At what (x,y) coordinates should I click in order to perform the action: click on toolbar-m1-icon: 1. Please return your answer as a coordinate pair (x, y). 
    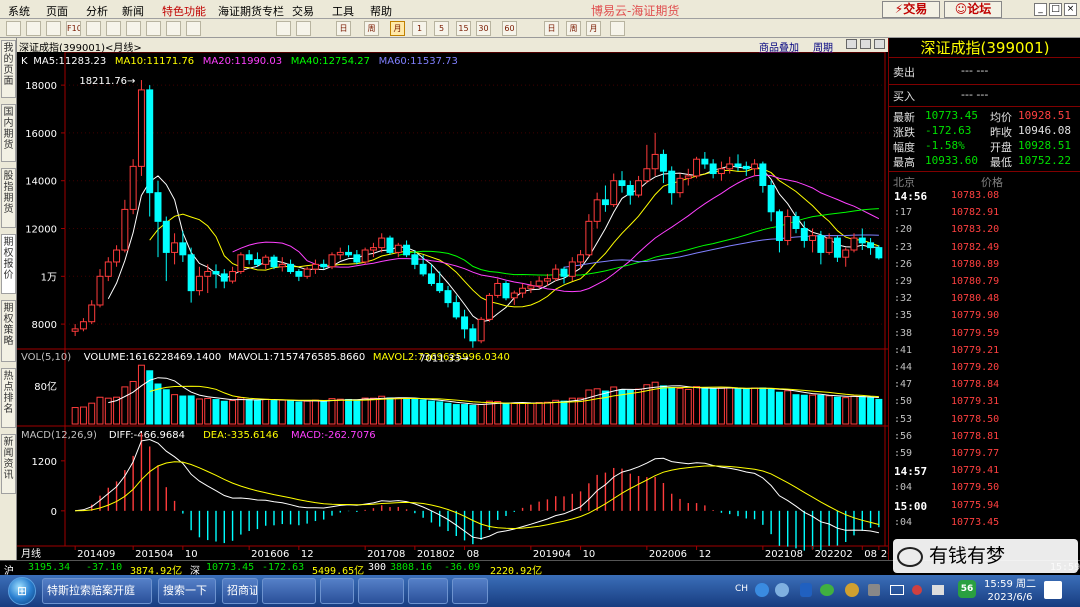
    Looking at the image, I should click on (419, 28).